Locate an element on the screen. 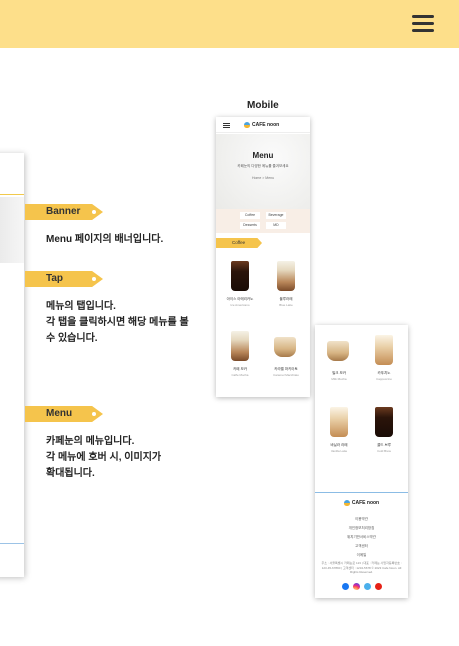 This screenshot has width=459, height=646. footer-link: 이메일 is located at coordinates (361, 555).